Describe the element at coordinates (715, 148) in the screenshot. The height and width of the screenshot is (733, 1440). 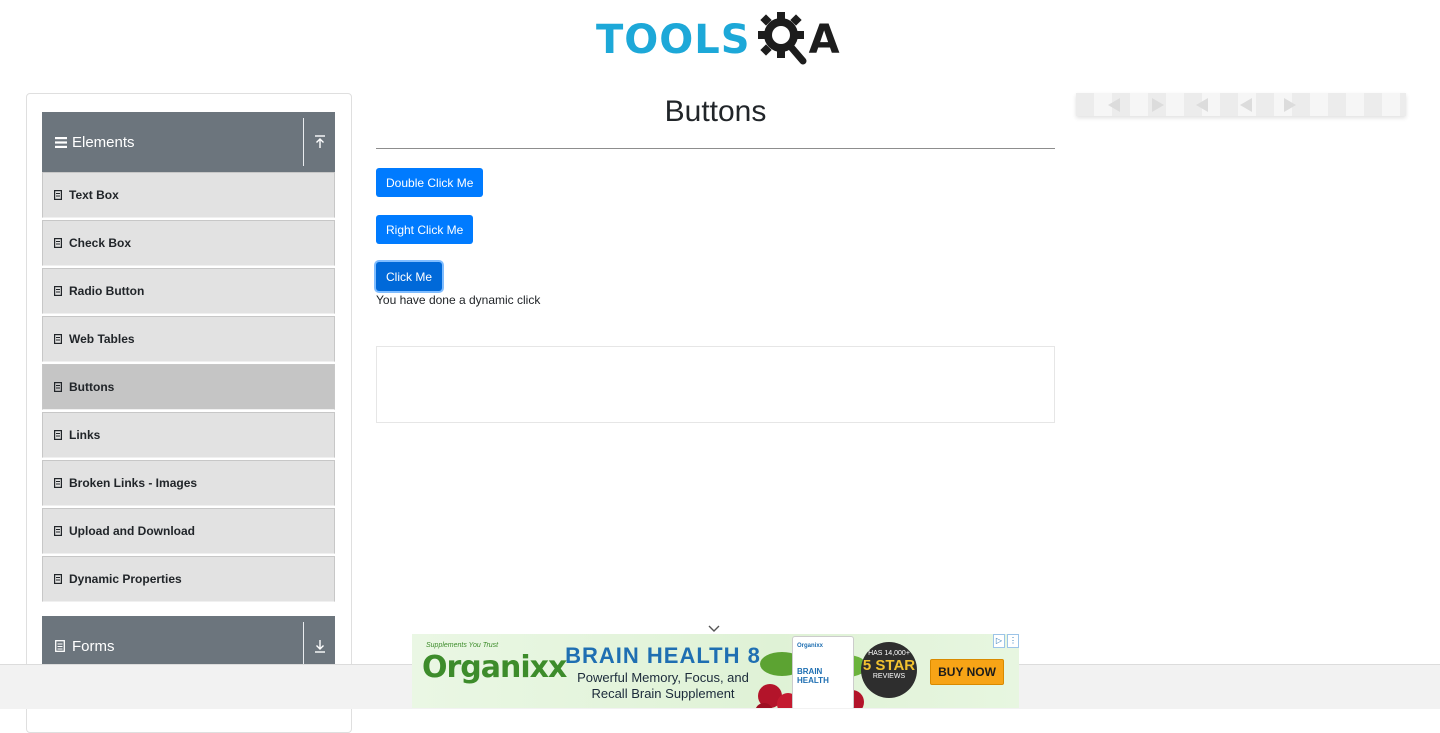
I see `title-divider` at that location.